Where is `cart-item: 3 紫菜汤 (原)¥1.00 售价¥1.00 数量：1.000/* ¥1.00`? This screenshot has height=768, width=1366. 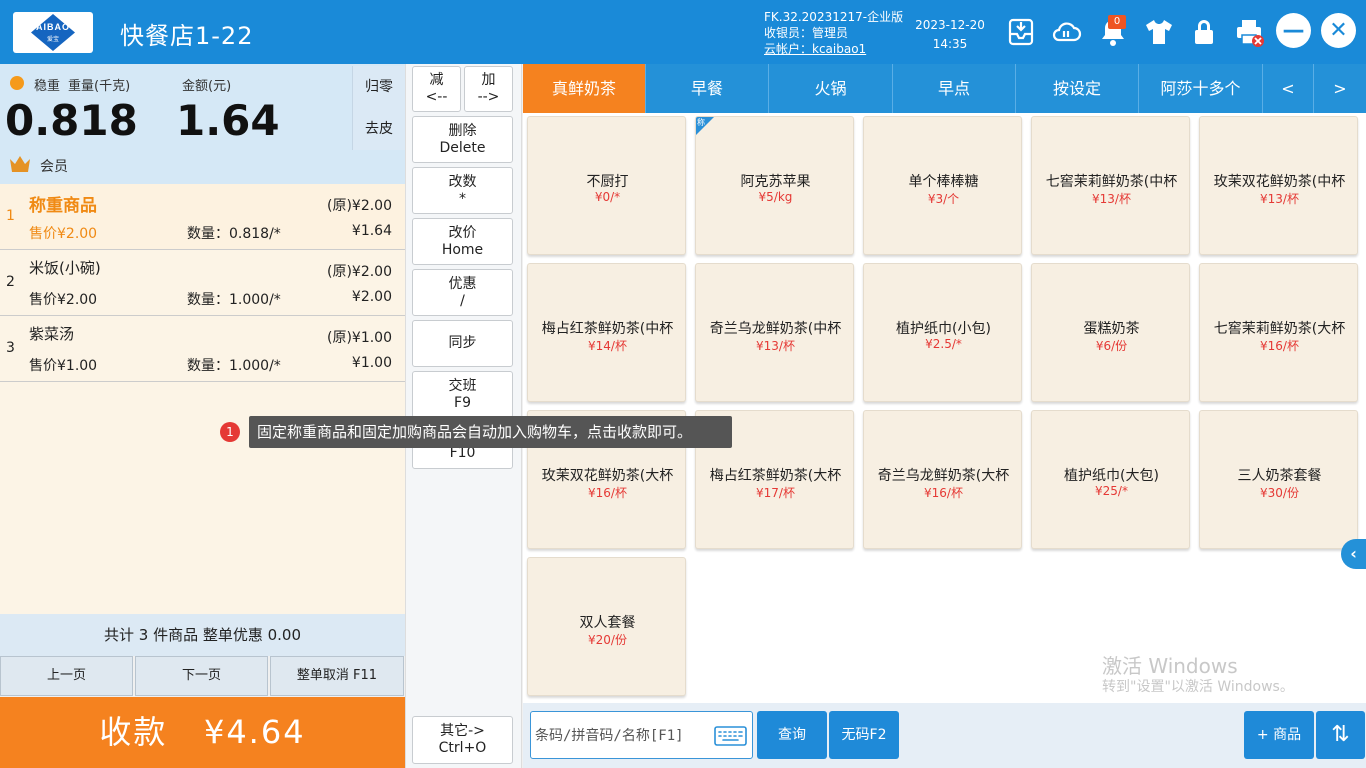 cart-item: 3 紫菜汤 (原)¥1.00 售价¥1.00 数量：1.000/* ¥1.00 is located at coordinates (202, 349).